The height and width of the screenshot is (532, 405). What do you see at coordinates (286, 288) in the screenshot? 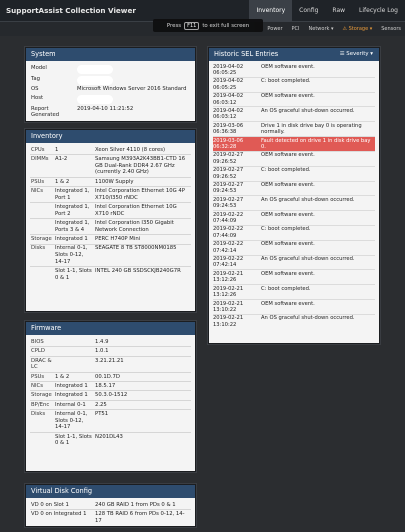
I see `sel-message: C: boot completed.` at bounding box center [286, 288].